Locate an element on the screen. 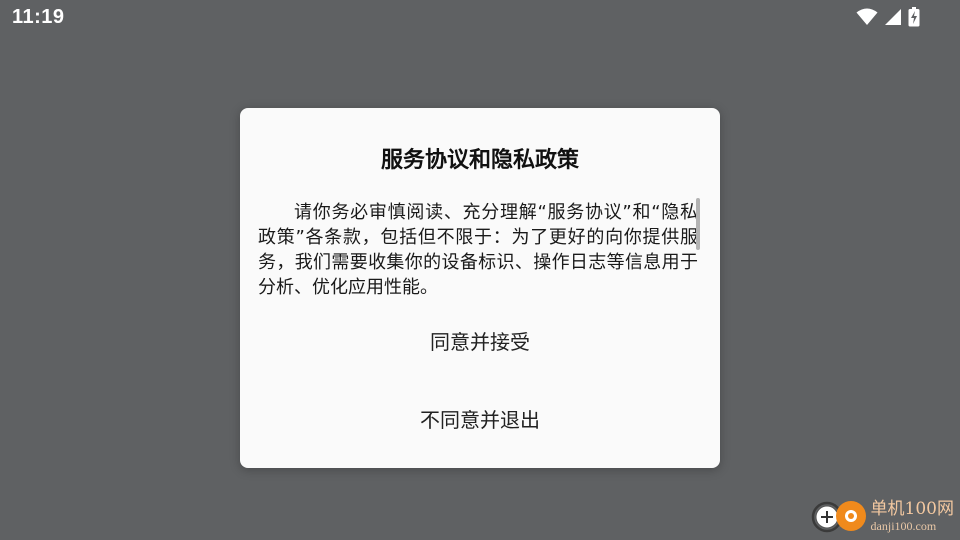 Image resolution: width=960 pixels, height=540 pixels. watermark-url: danji100.com is located at coordinates (903, 525).